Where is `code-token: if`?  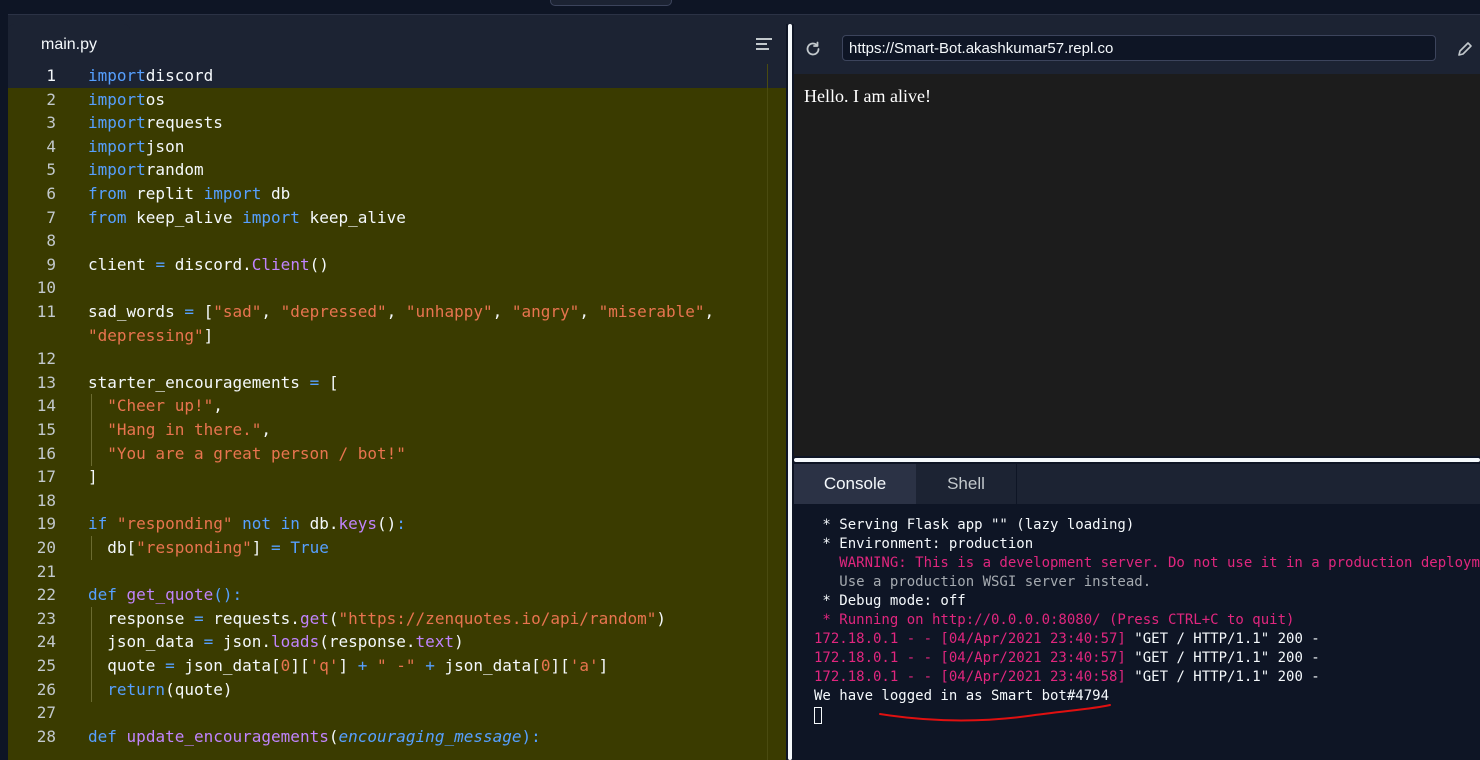 code-token: if is located at coordinates (98, 524).